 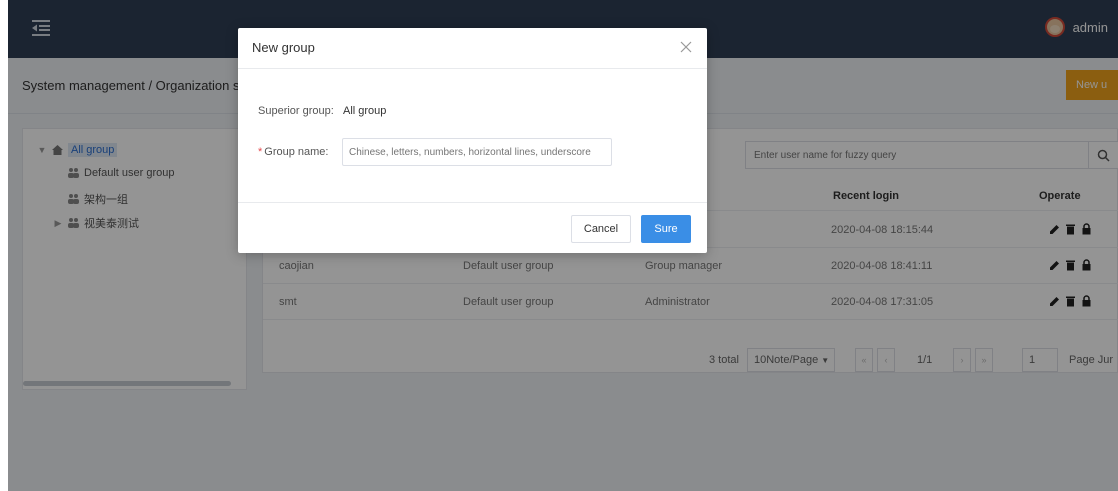 What do you see at coordinates (296, 152) in the screenshot?
I see `group-name-label-text: Group name:` at bounding box center [296, 152].